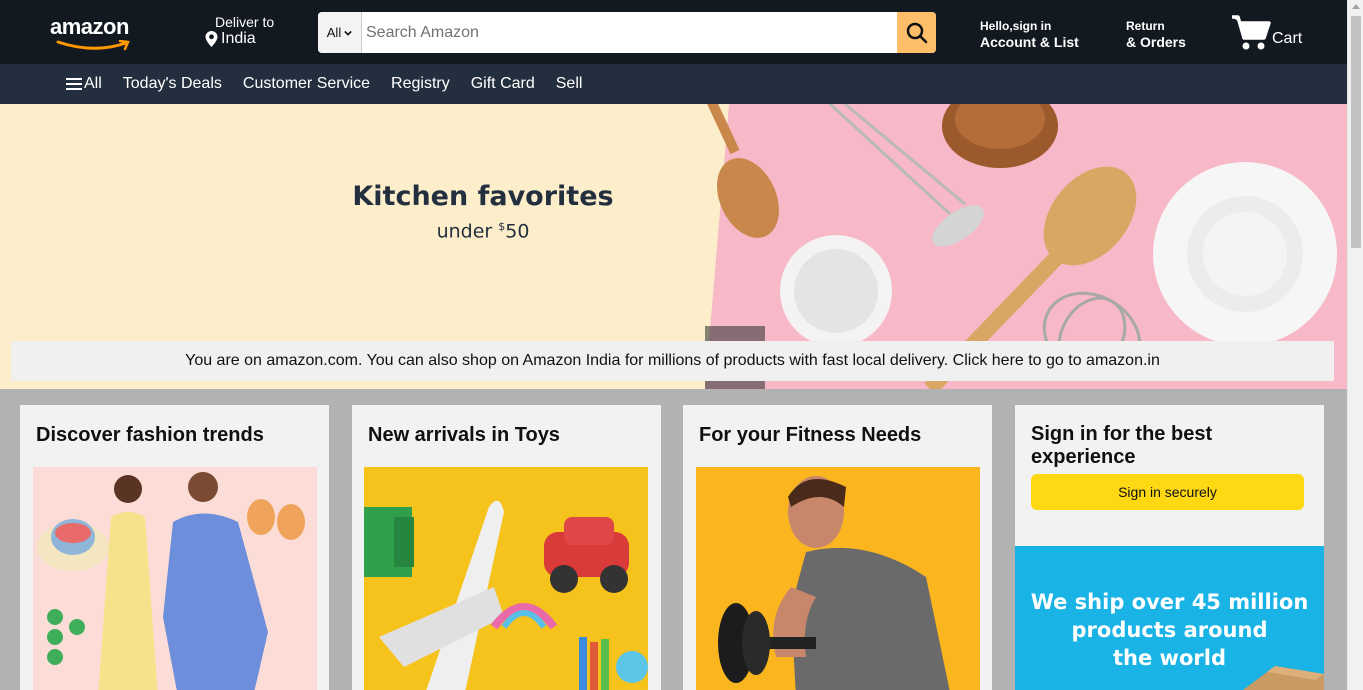  I want to click on logo-smile-icon, so click(93, 45).